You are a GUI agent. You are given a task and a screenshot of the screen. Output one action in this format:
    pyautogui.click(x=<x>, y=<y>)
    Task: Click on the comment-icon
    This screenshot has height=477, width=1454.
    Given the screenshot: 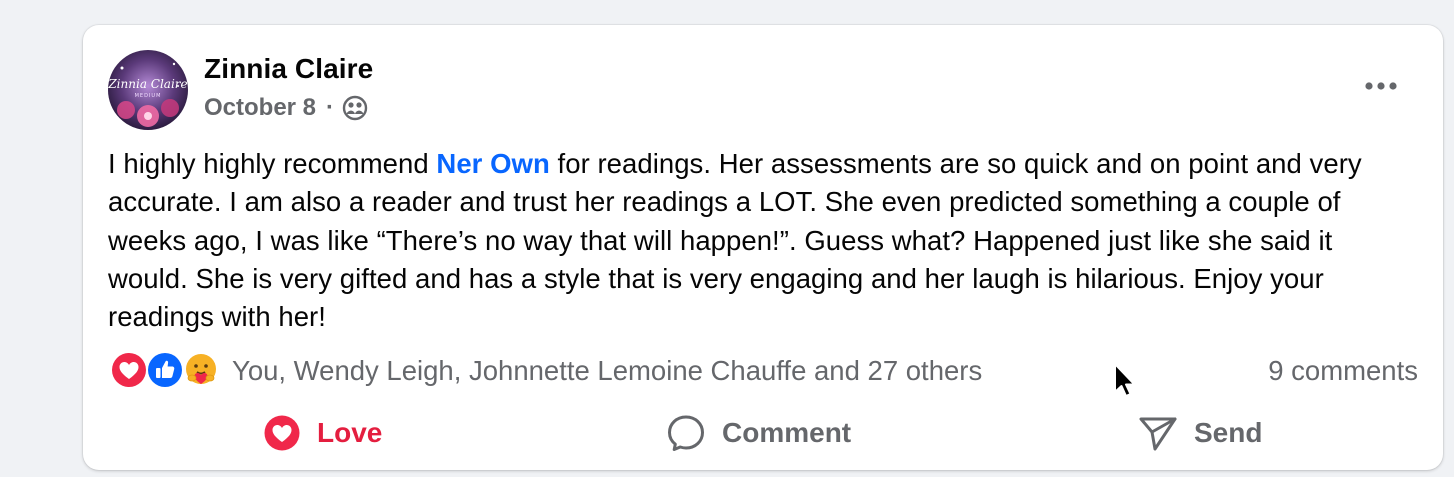 What is the action you would take?
    pyautogui.click(x=686, y=433)
    